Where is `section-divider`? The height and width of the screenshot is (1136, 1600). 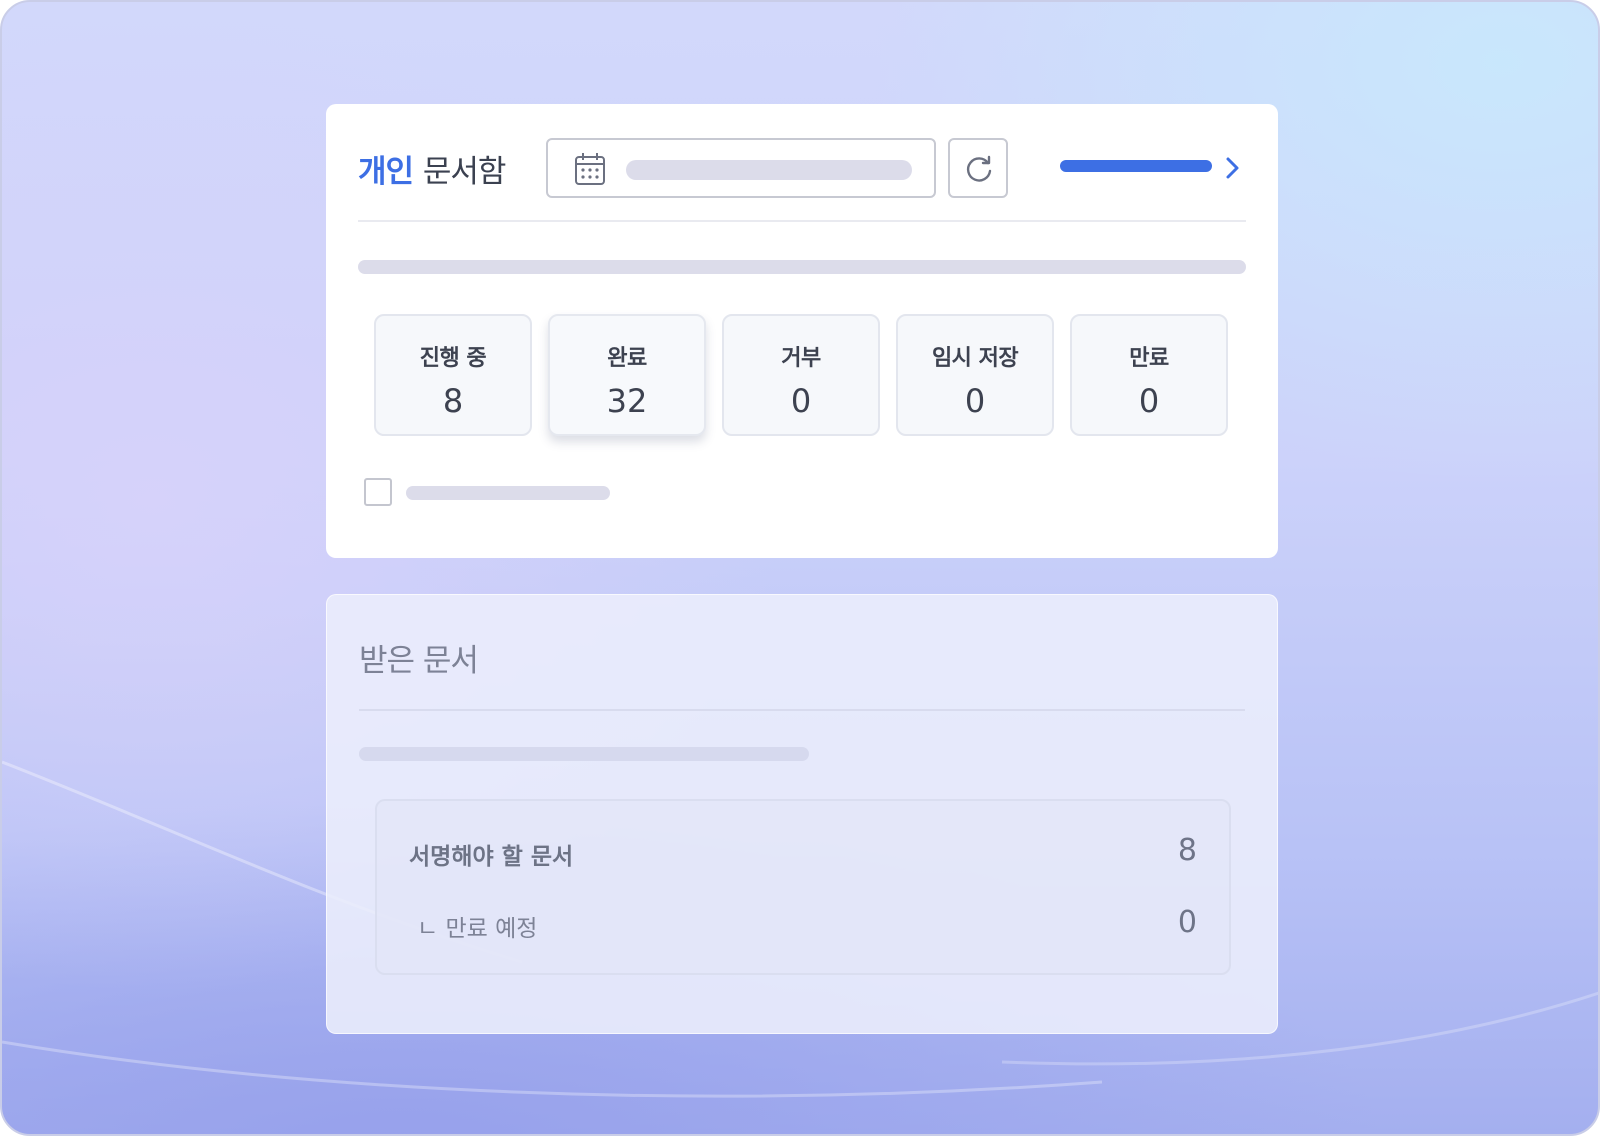
section-divider is located at coordinates (802, 710).